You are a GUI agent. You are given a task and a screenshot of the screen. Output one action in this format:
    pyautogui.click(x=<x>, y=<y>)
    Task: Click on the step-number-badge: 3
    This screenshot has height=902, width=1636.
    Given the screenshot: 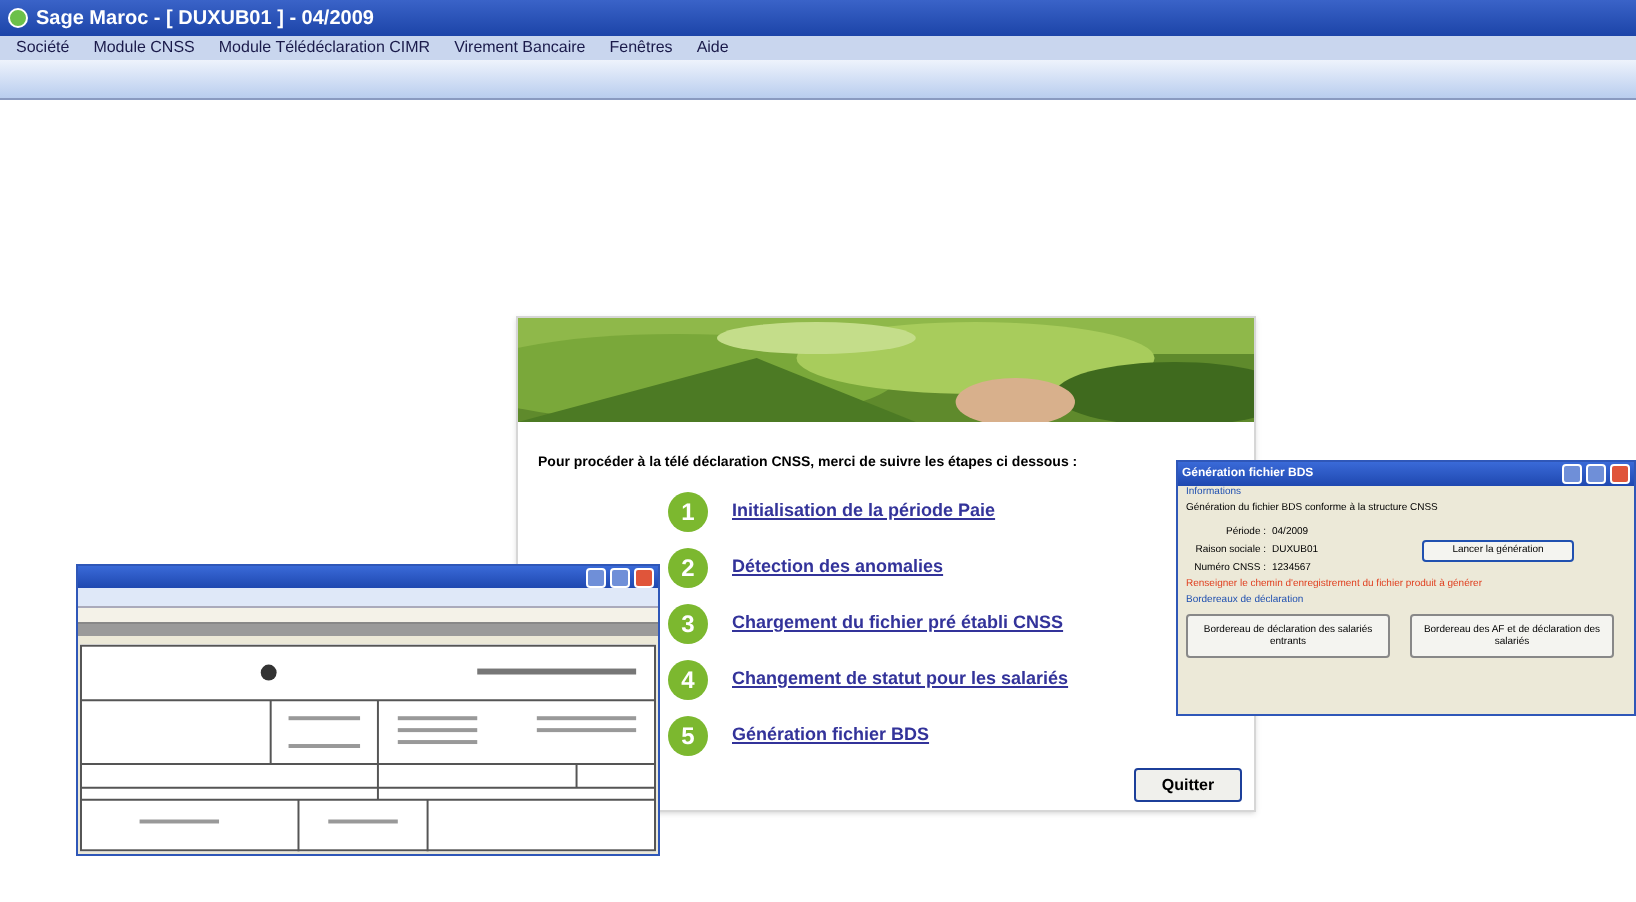 What is the action you would take?
    pyautogui.click(x=688, y=623)
    